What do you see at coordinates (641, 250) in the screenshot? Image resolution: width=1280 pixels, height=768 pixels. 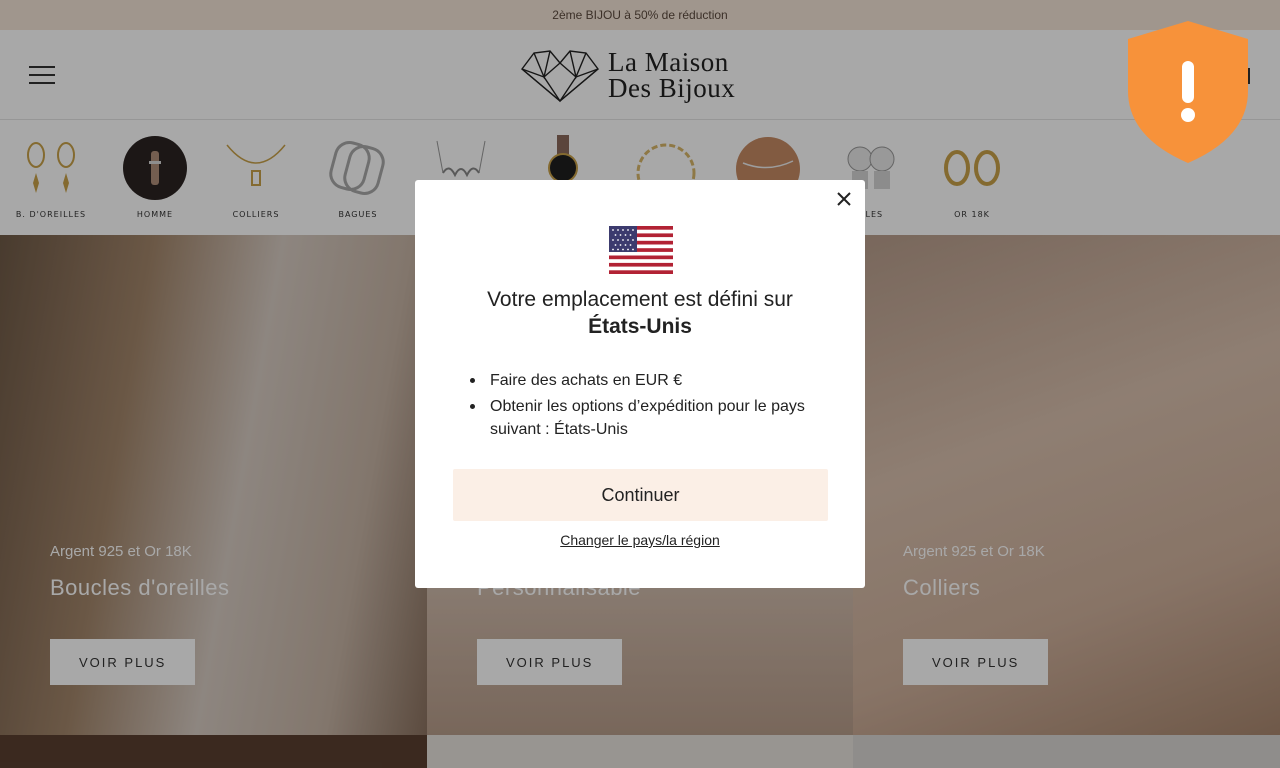 I see `us-flag-icon` at bounding box center [641, 250].